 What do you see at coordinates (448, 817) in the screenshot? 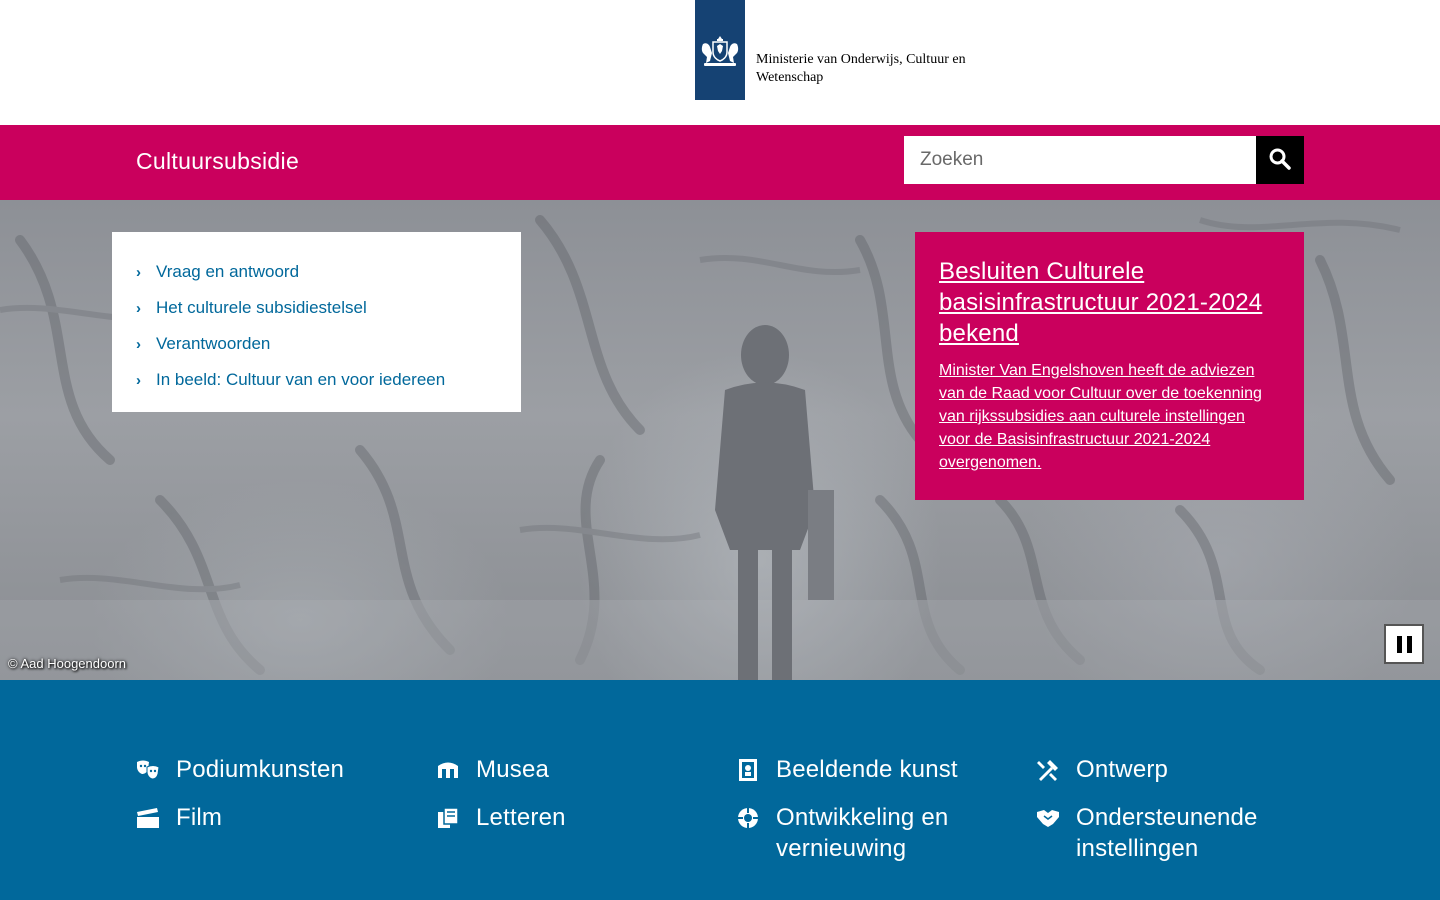
I see `books-icon` at bounding box center [448, 817].